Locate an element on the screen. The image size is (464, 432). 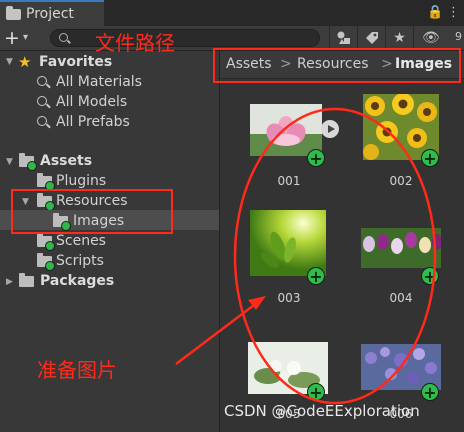
annotation-arrow-line is located at coordinates (217, 333).